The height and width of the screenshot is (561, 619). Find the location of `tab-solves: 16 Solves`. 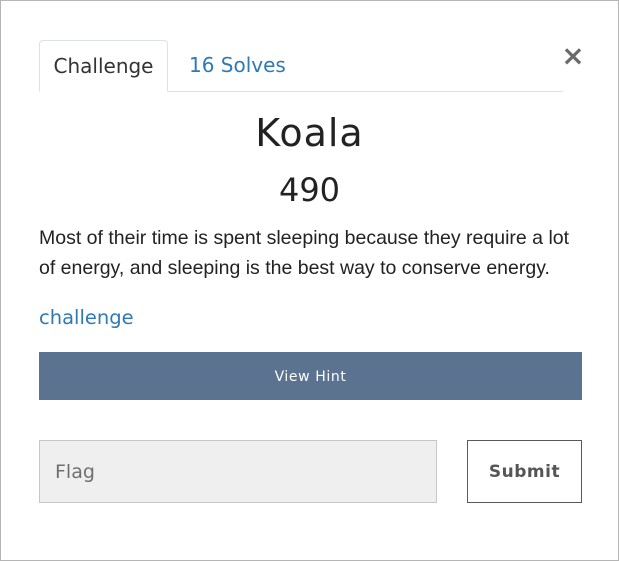

tab-solves: 16 Solves is located at coordinates (237, 65).